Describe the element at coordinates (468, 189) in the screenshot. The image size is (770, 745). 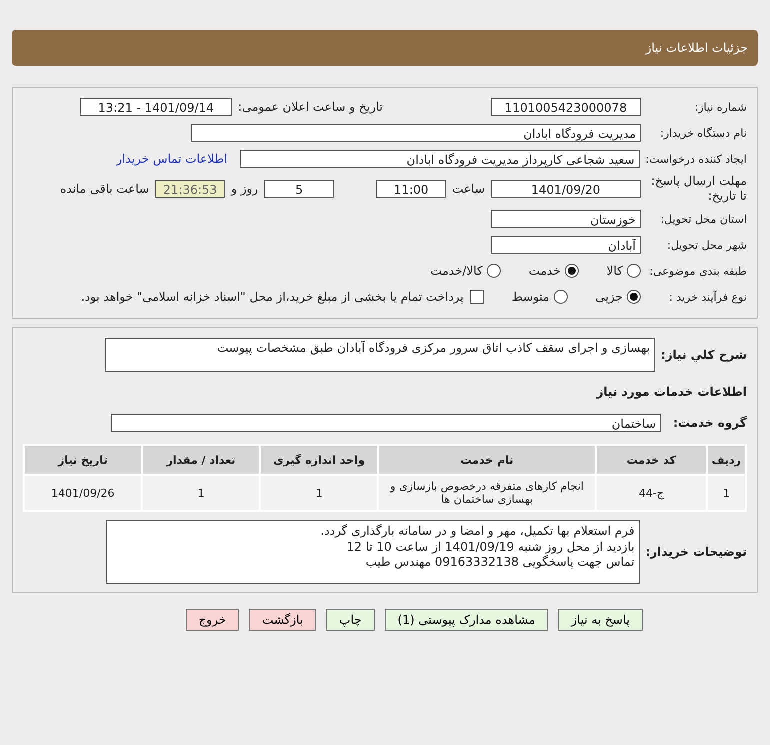
I see `time-label: ساعت` at that location.